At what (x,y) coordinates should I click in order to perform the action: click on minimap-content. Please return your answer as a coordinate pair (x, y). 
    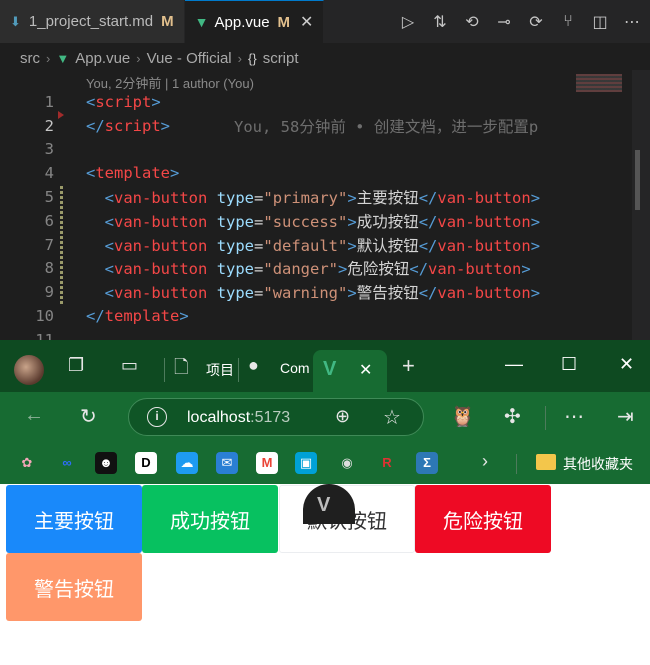
    Looking at the image, I should click on (599, 83).